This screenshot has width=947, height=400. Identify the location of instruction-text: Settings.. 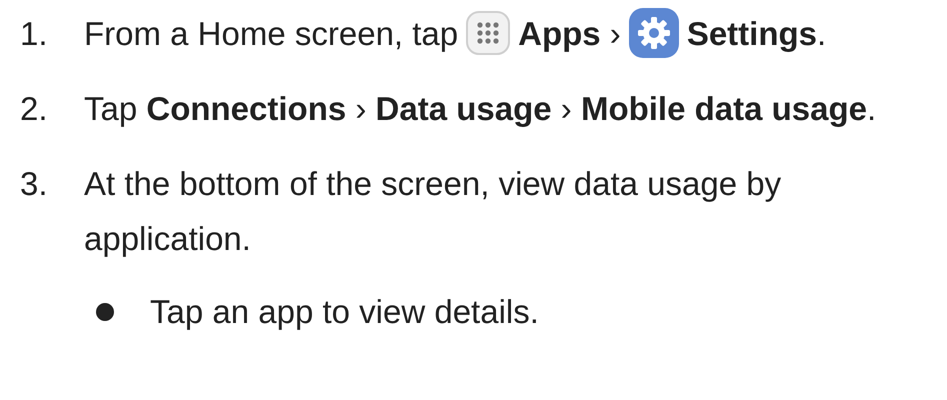
(756, 33).